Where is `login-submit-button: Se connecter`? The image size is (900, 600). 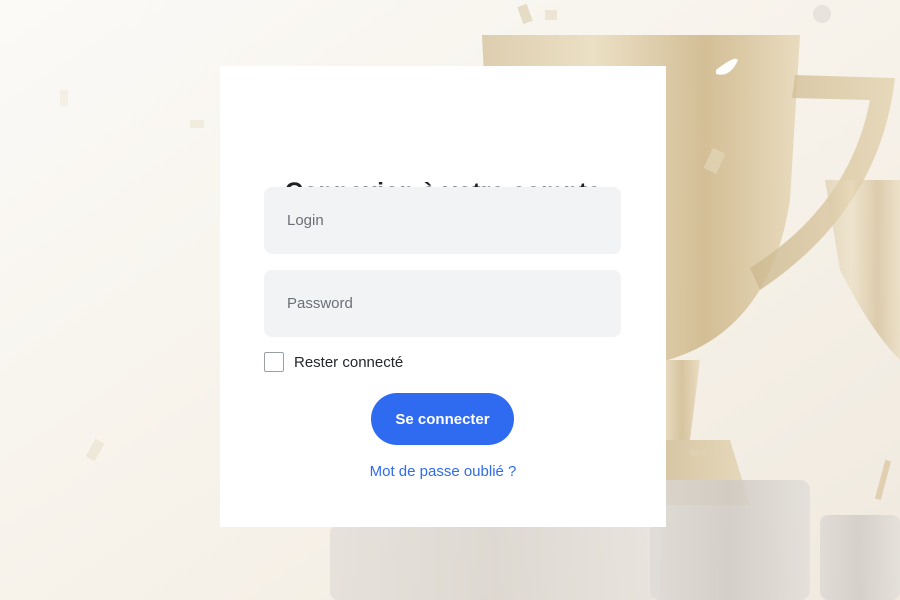 login-submit-button: Se connecter is located at coordinates (442, 419).